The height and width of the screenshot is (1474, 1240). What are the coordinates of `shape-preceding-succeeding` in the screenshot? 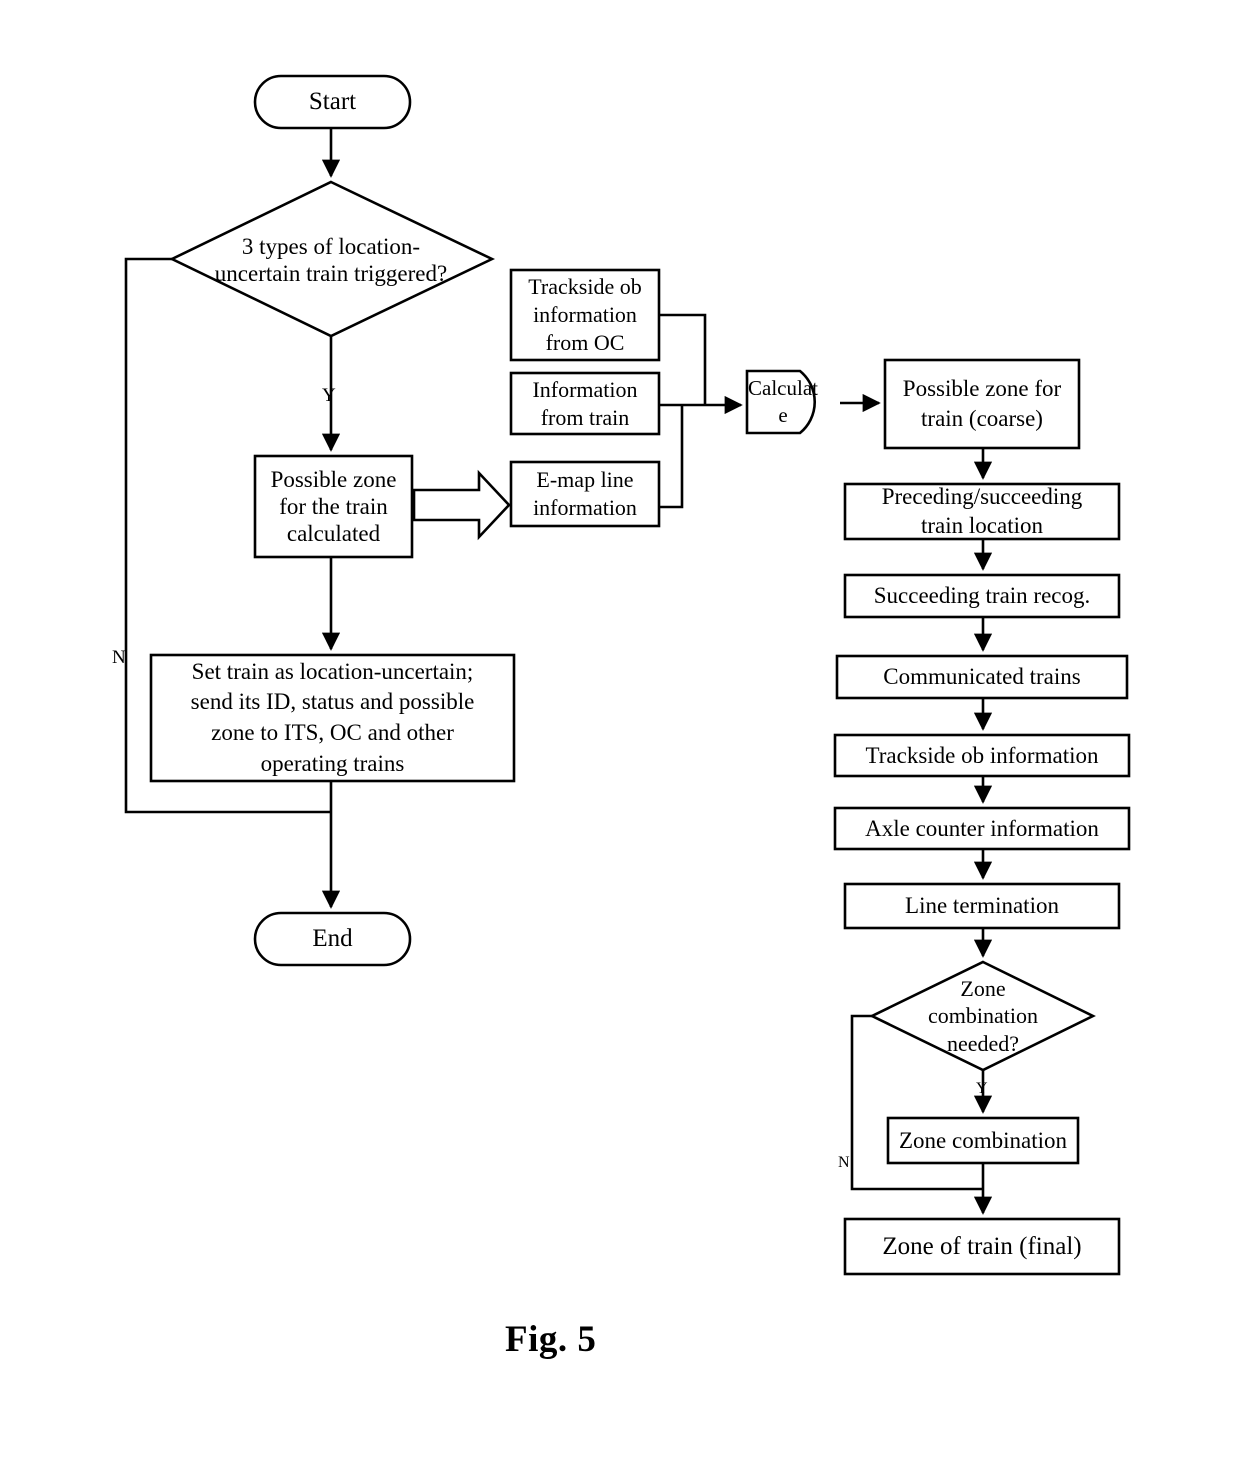 It's located at (982, 511).